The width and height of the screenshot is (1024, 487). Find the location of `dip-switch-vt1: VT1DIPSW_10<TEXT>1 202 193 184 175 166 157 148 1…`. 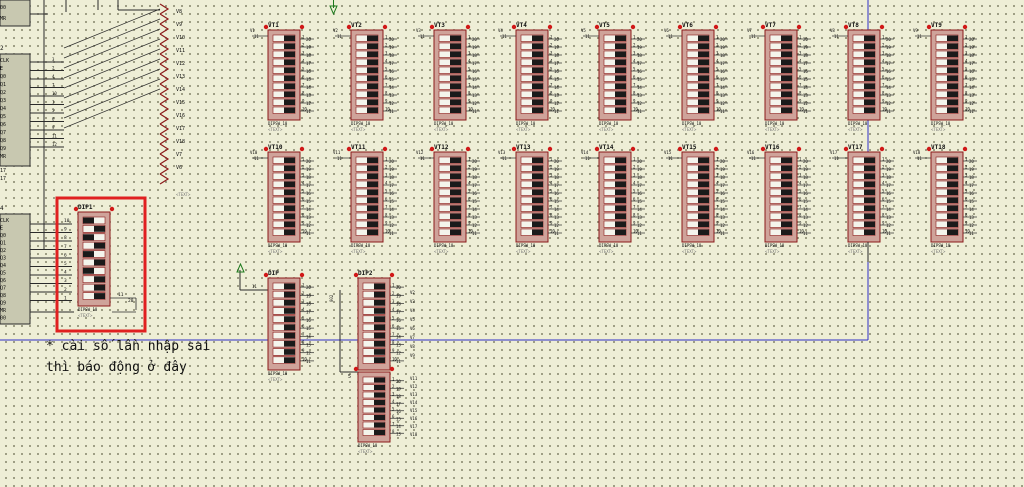

dip-switch-vt1: VT1DIPSW_10<TEXT>1 202 193 184 175 166 157 148 1… is located at coordinates (288, 77).